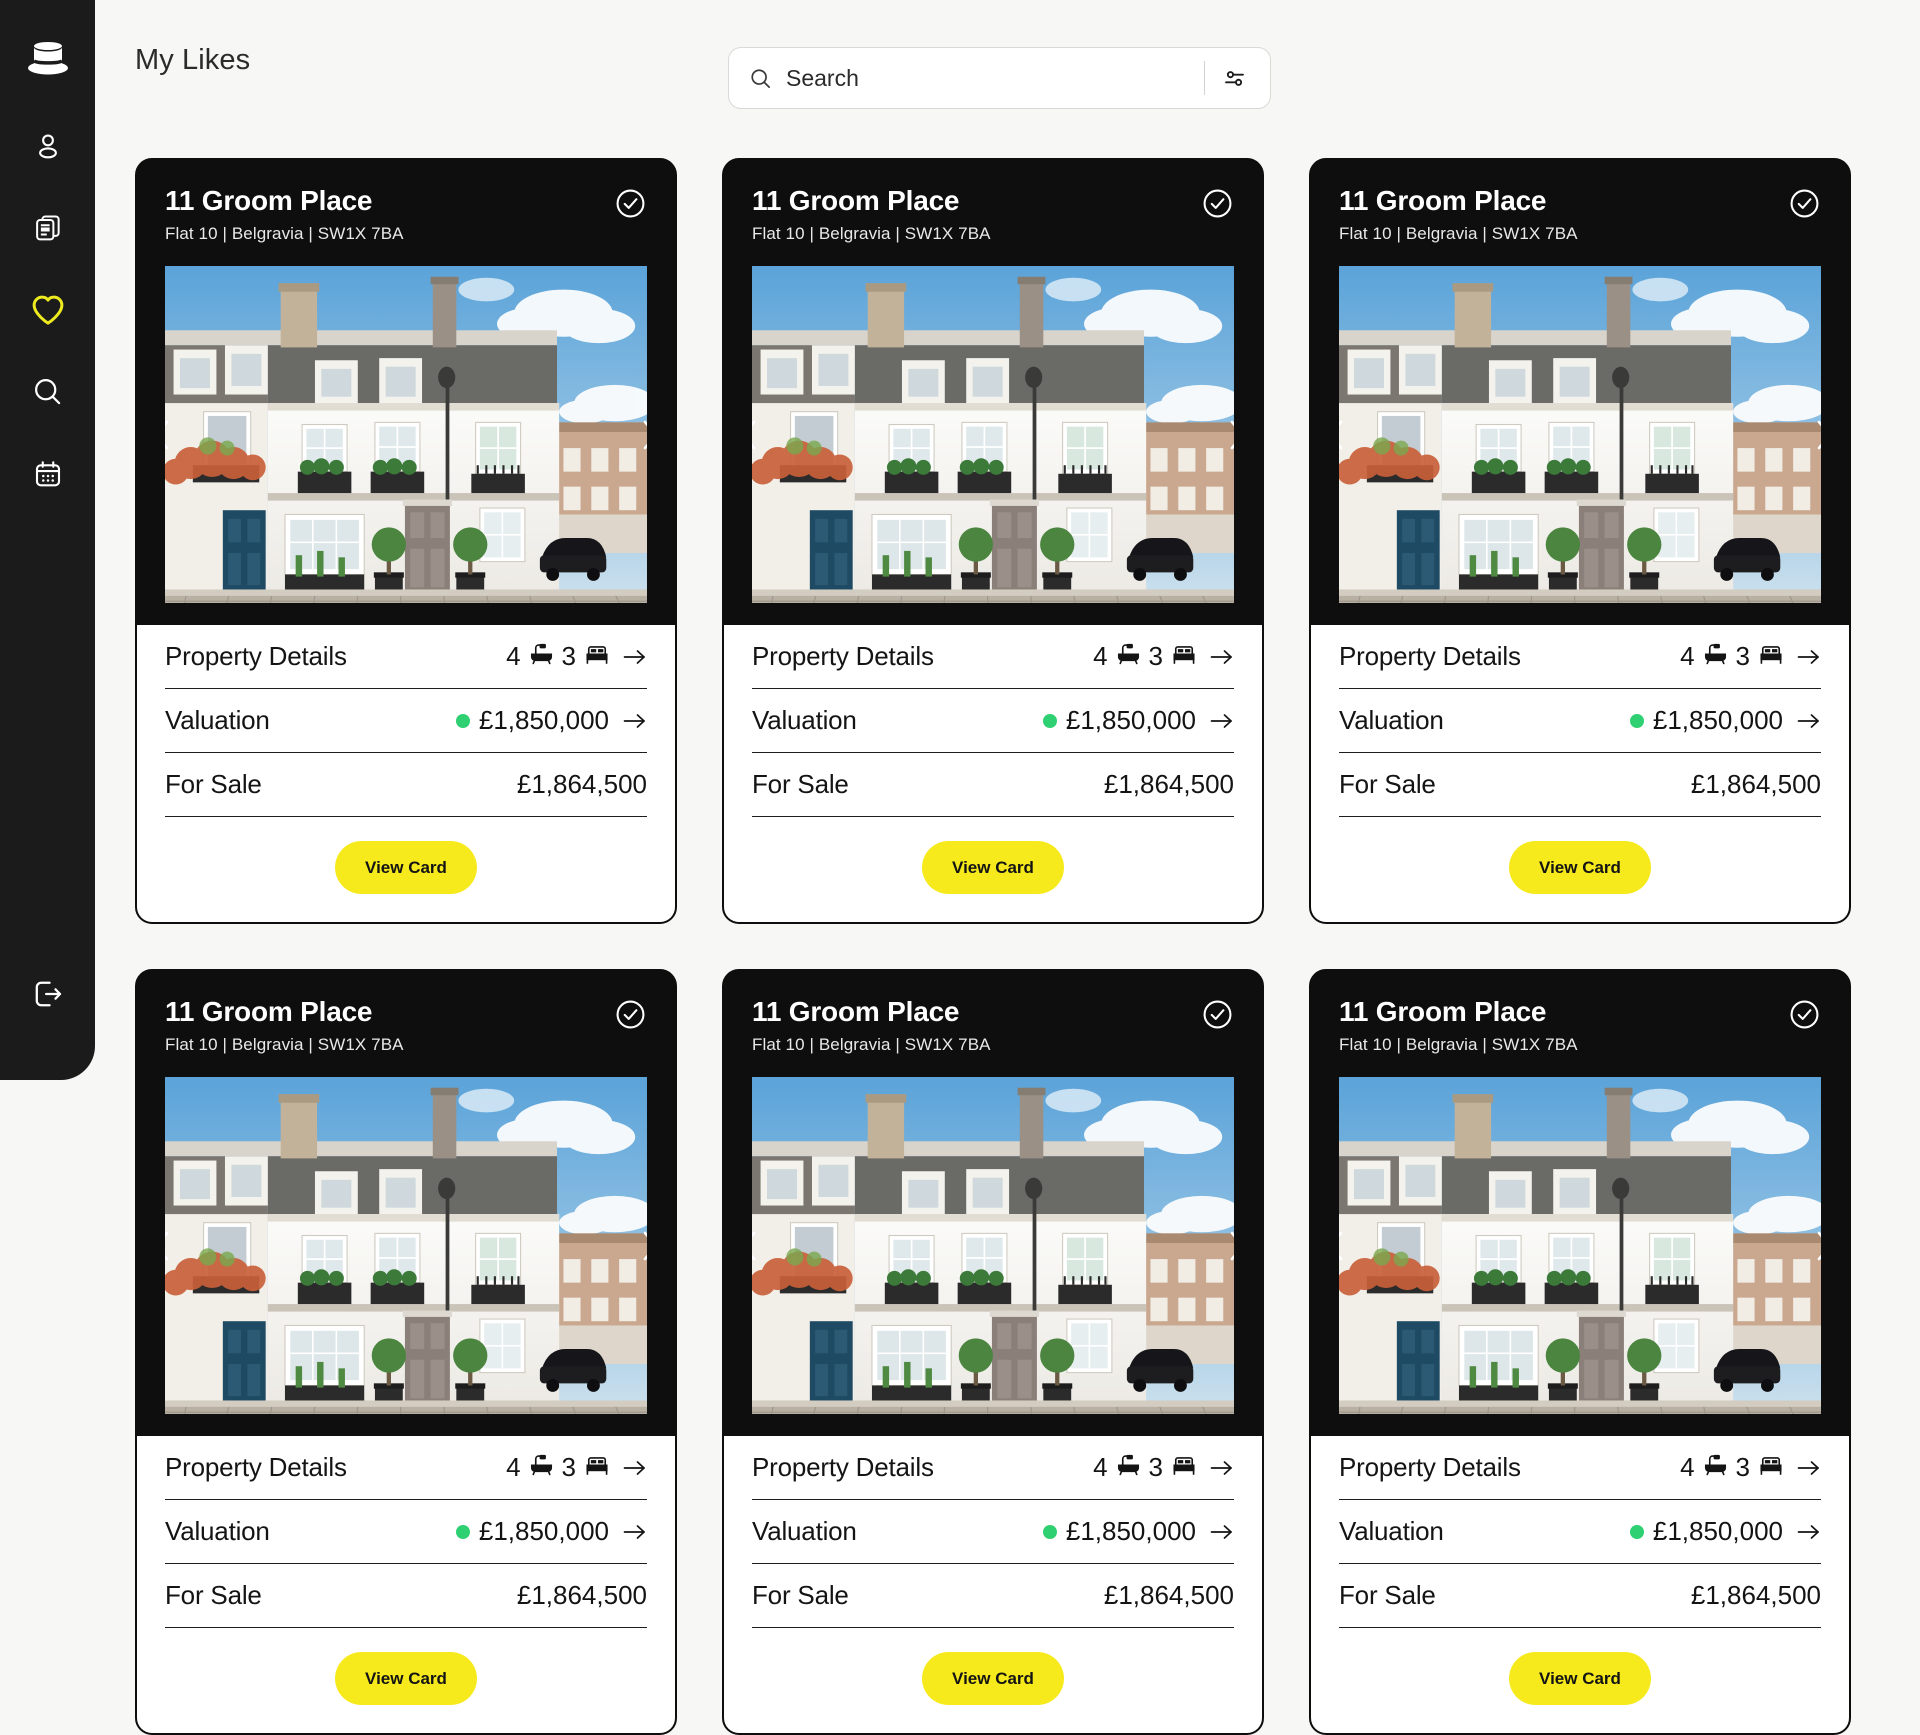 This screenshot has width=1920, height=1735. I want to click on user-icon, so click(48, 148).